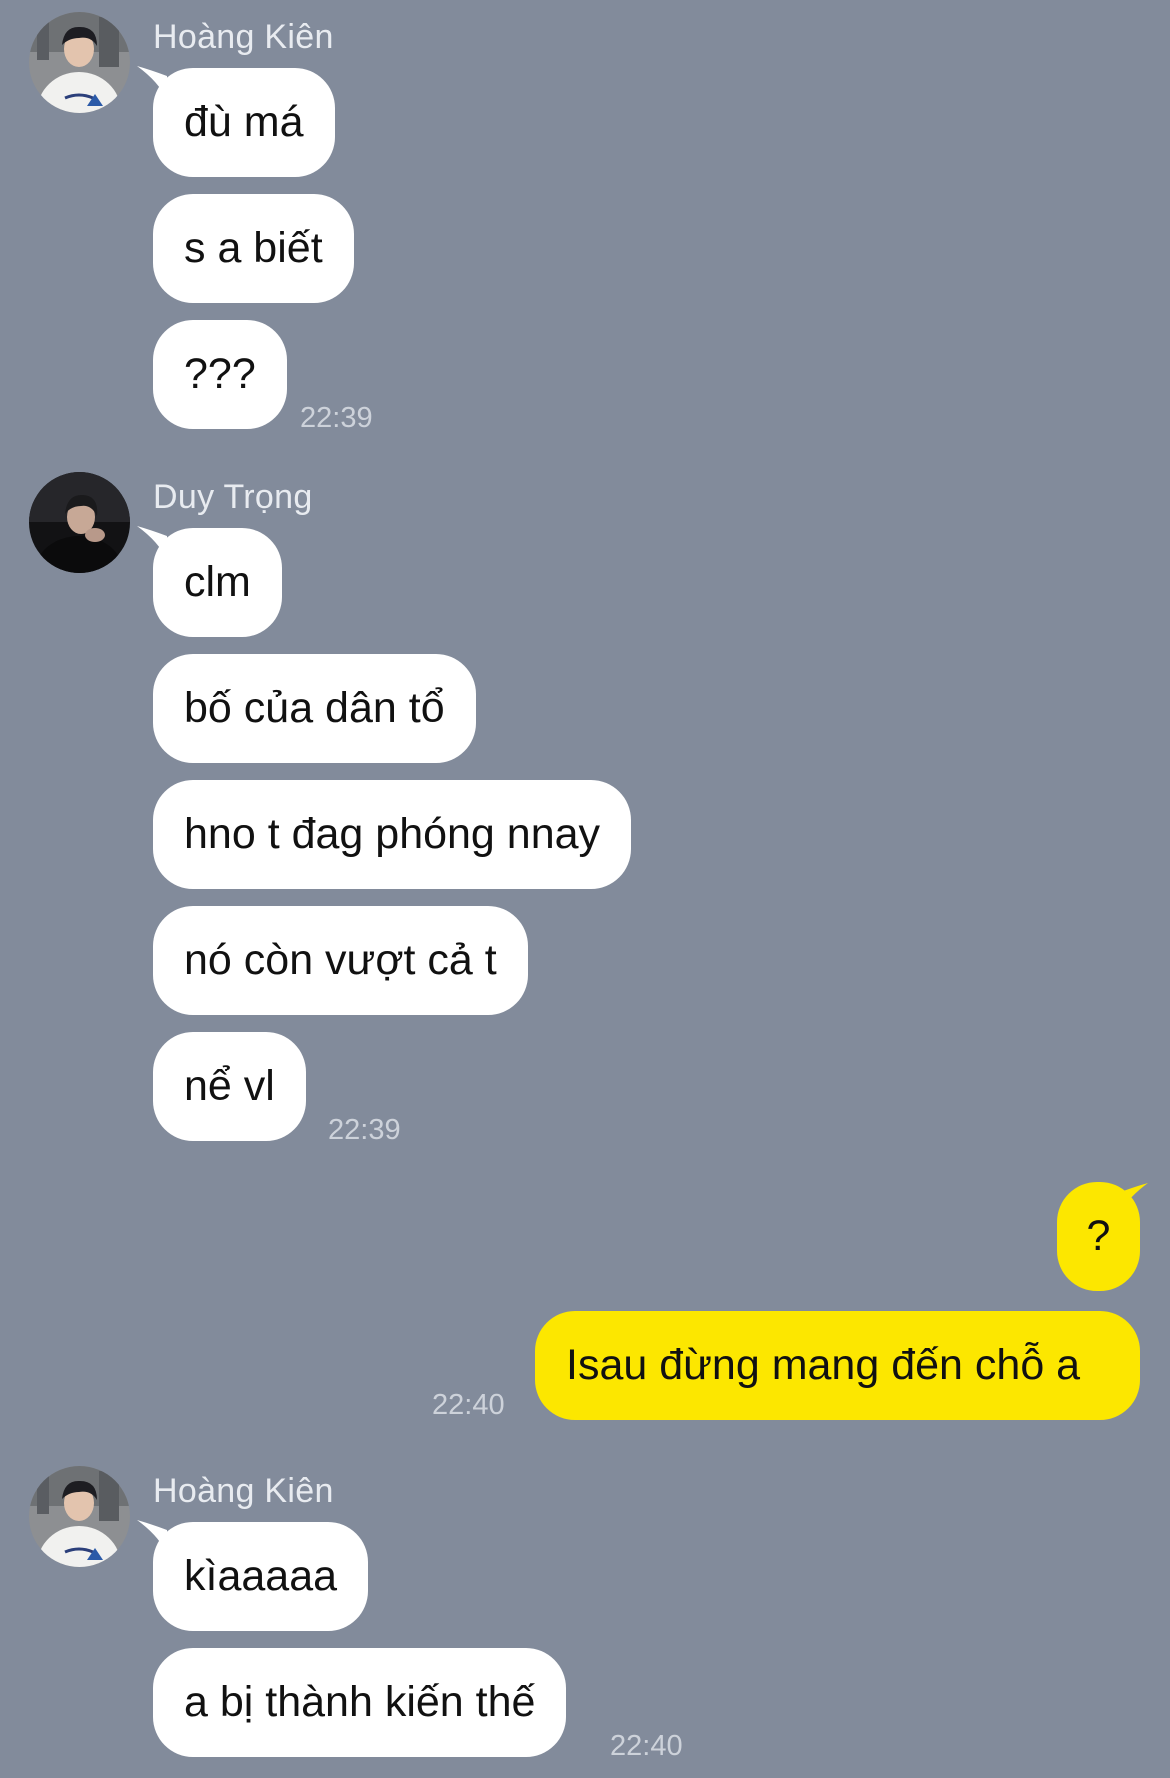  What do you see at coordinates (392, 834) in the screenshot?
I see `message-bubble: hno t đag phóng nnay` at bounding box center [392, 834].